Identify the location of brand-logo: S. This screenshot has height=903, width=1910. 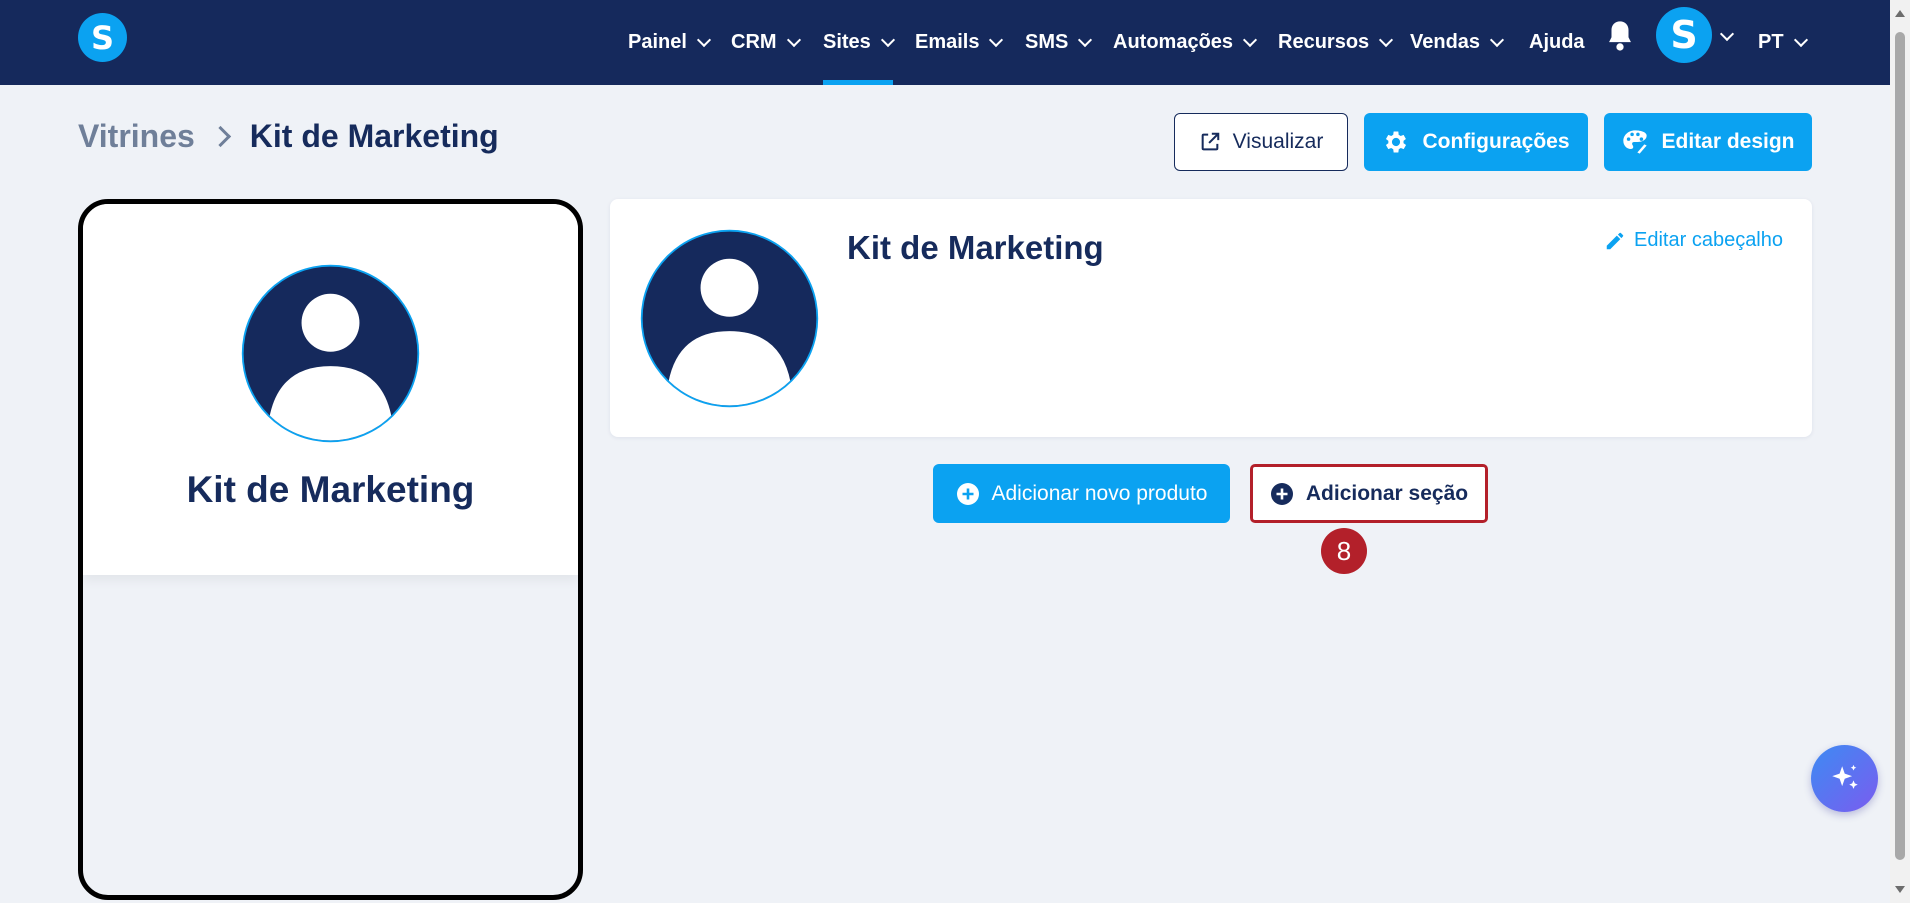
(102, 37).